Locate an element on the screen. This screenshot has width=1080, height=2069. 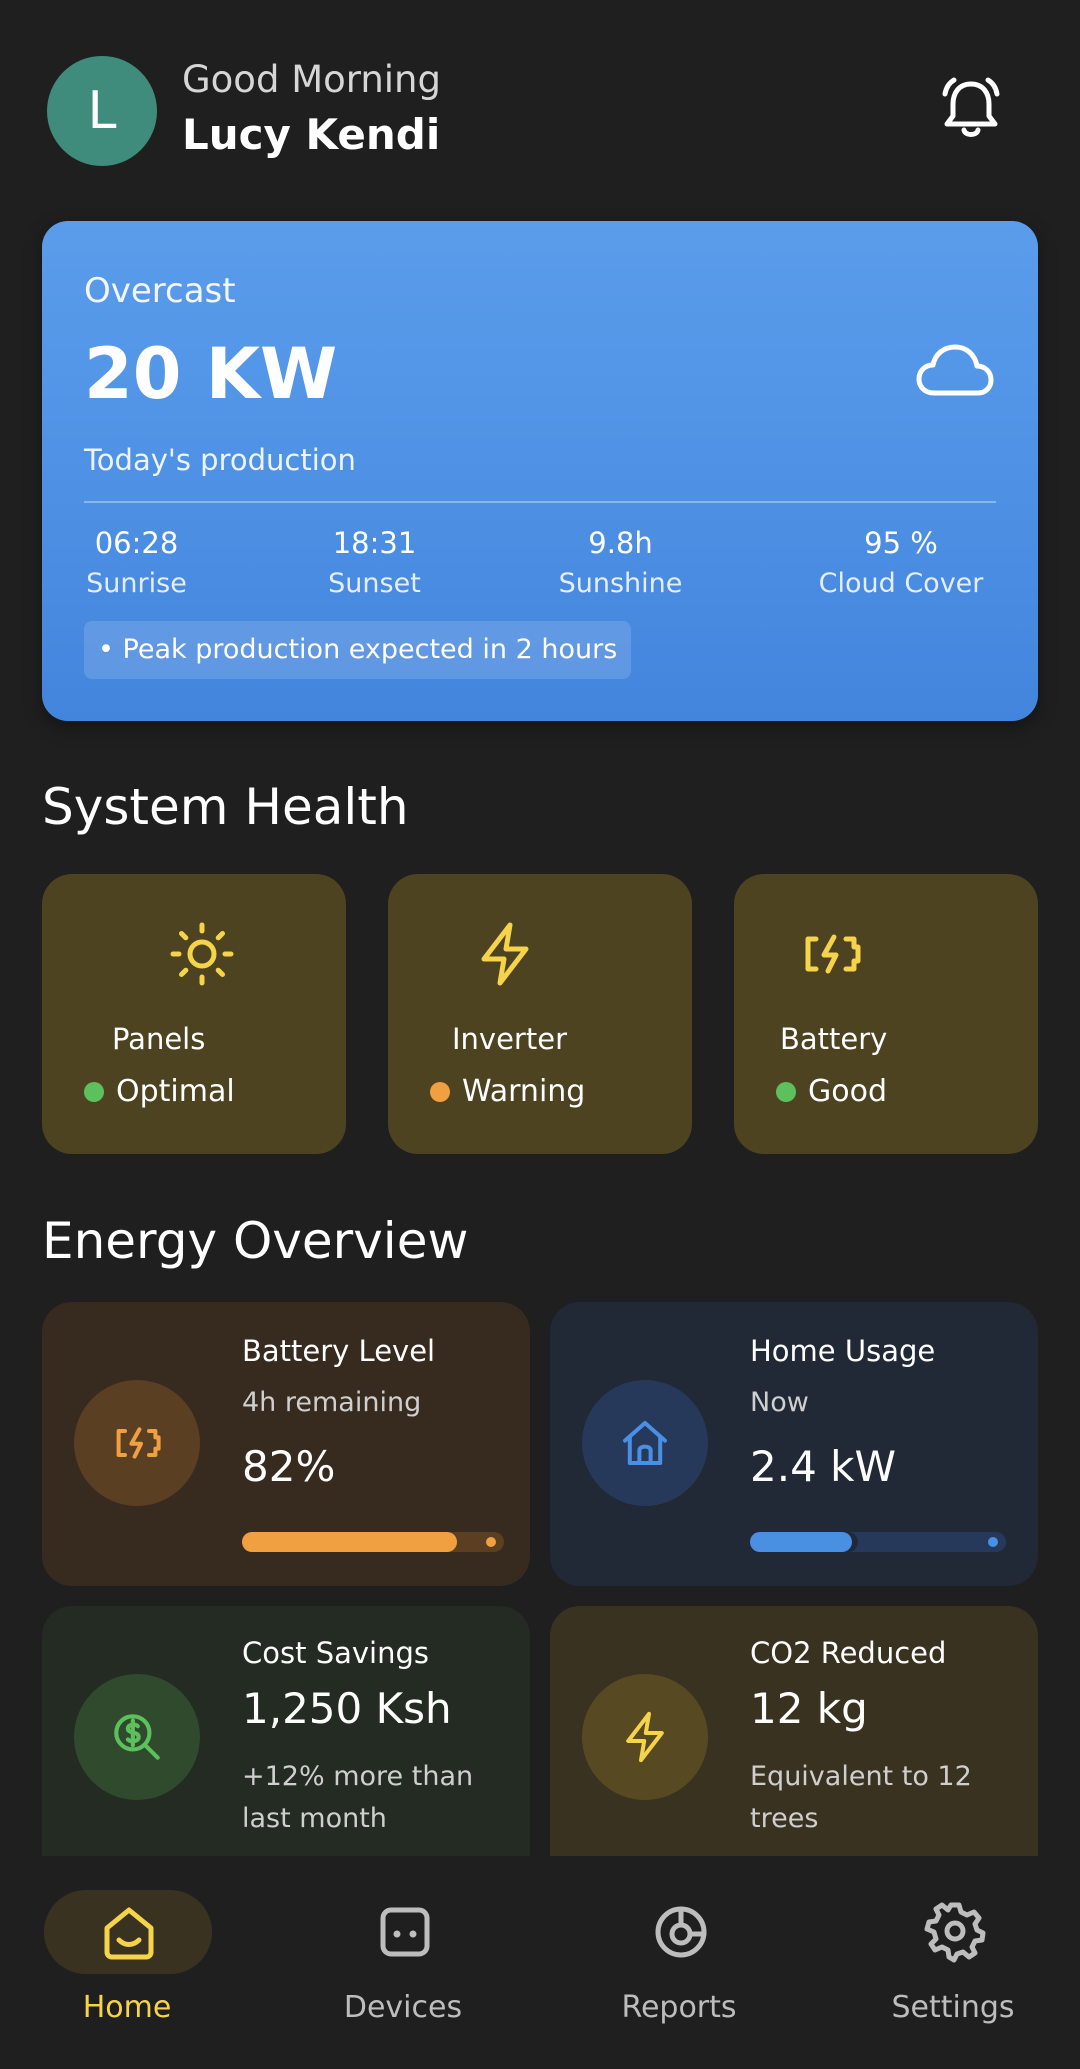
devices-icon is located at coordinates (405, 1932).